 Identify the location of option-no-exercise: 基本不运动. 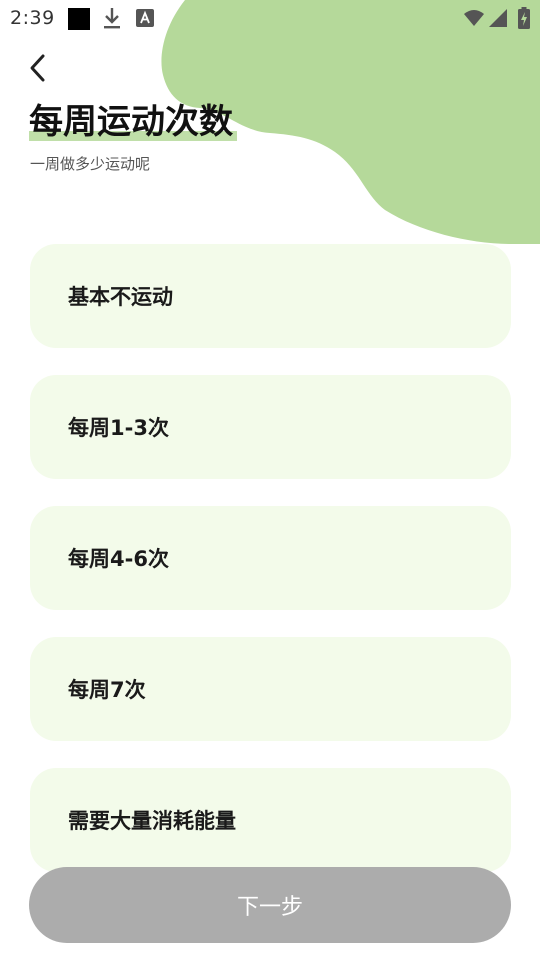
(270, 296).